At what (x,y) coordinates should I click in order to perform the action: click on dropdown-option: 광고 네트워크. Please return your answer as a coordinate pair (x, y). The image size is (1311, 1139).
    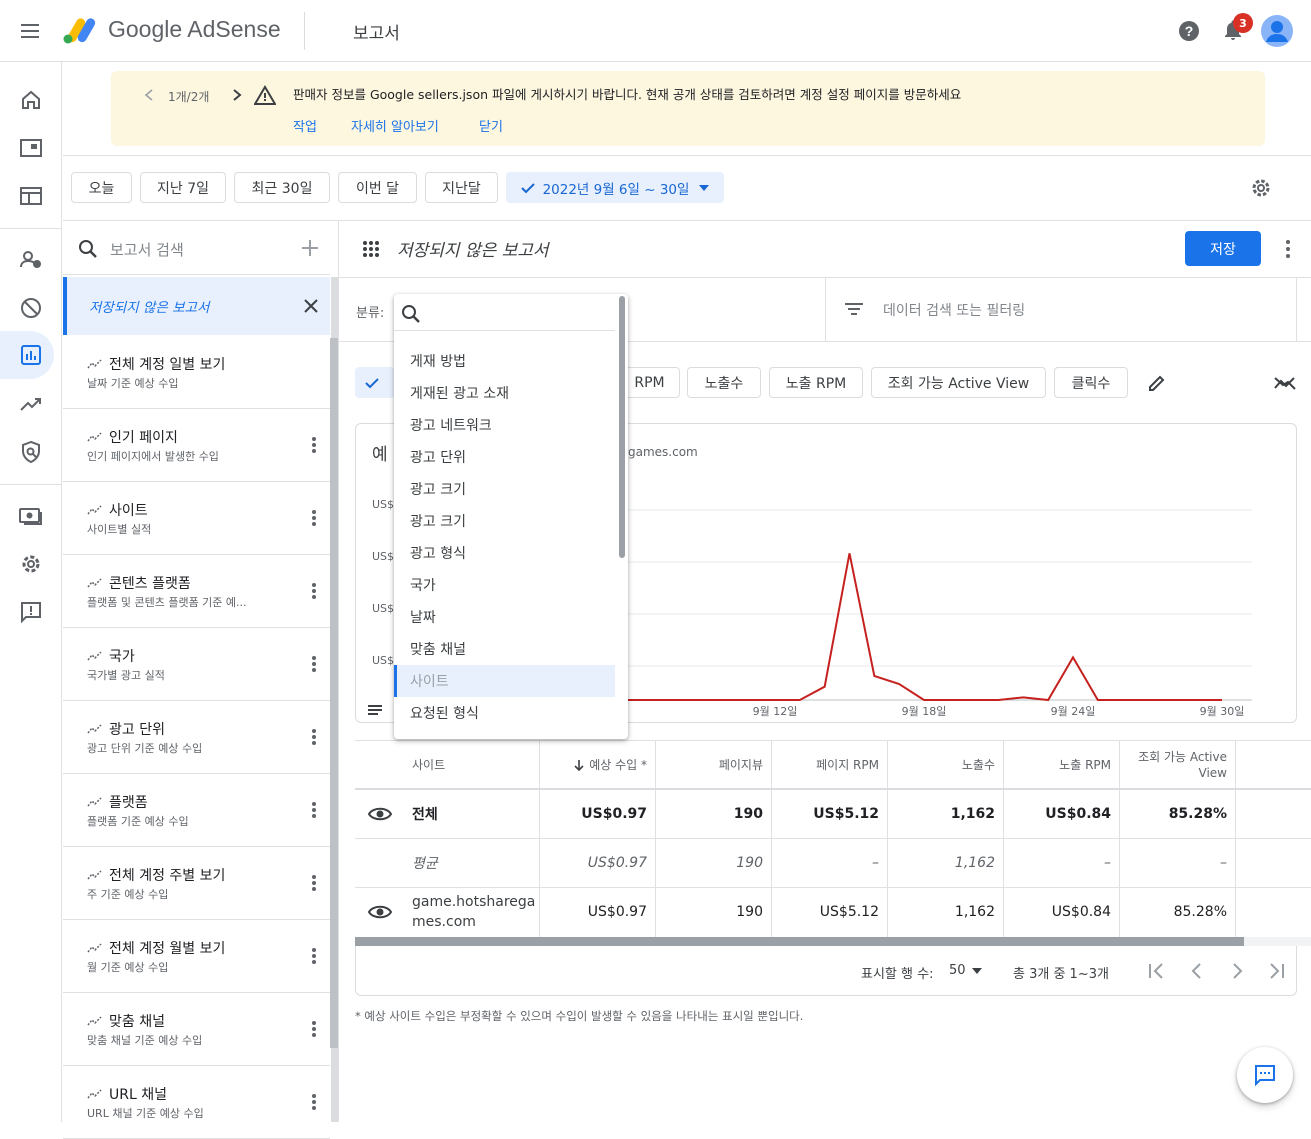
    Looking at the image, I should click on (504, 425).